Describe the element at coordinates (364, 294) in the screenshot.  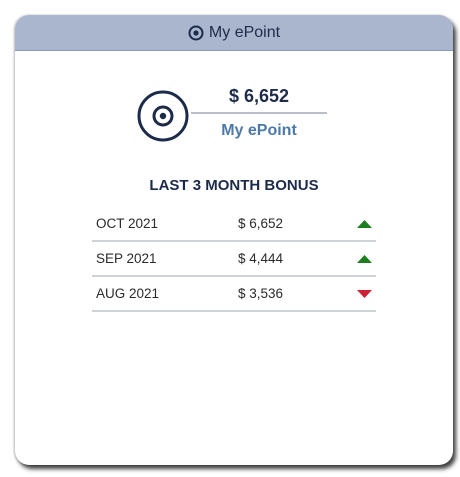
I see `trend-down-icon` at that location.